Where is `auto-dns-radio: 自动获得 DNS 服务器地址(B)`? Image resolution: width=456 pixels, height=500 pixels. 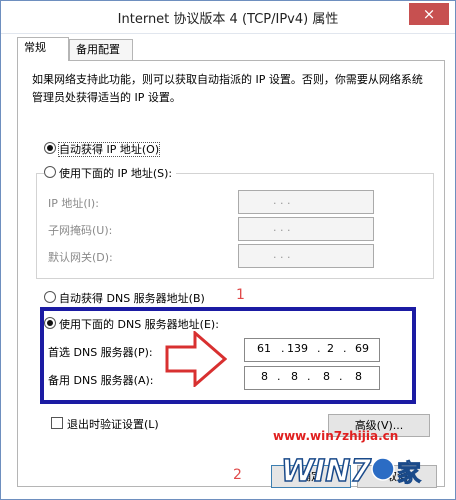
auto-dns-radio: 自动获得 DNS 服务器地址(B) is located at coordinates (124, 298).